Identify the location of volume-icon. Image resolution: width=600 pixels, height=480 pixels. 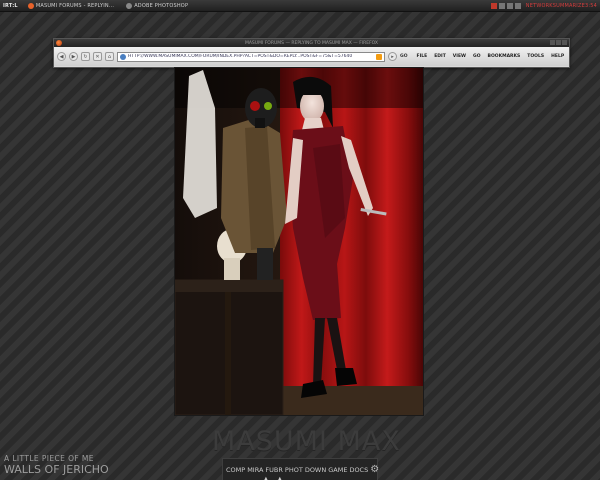
(501, 5).